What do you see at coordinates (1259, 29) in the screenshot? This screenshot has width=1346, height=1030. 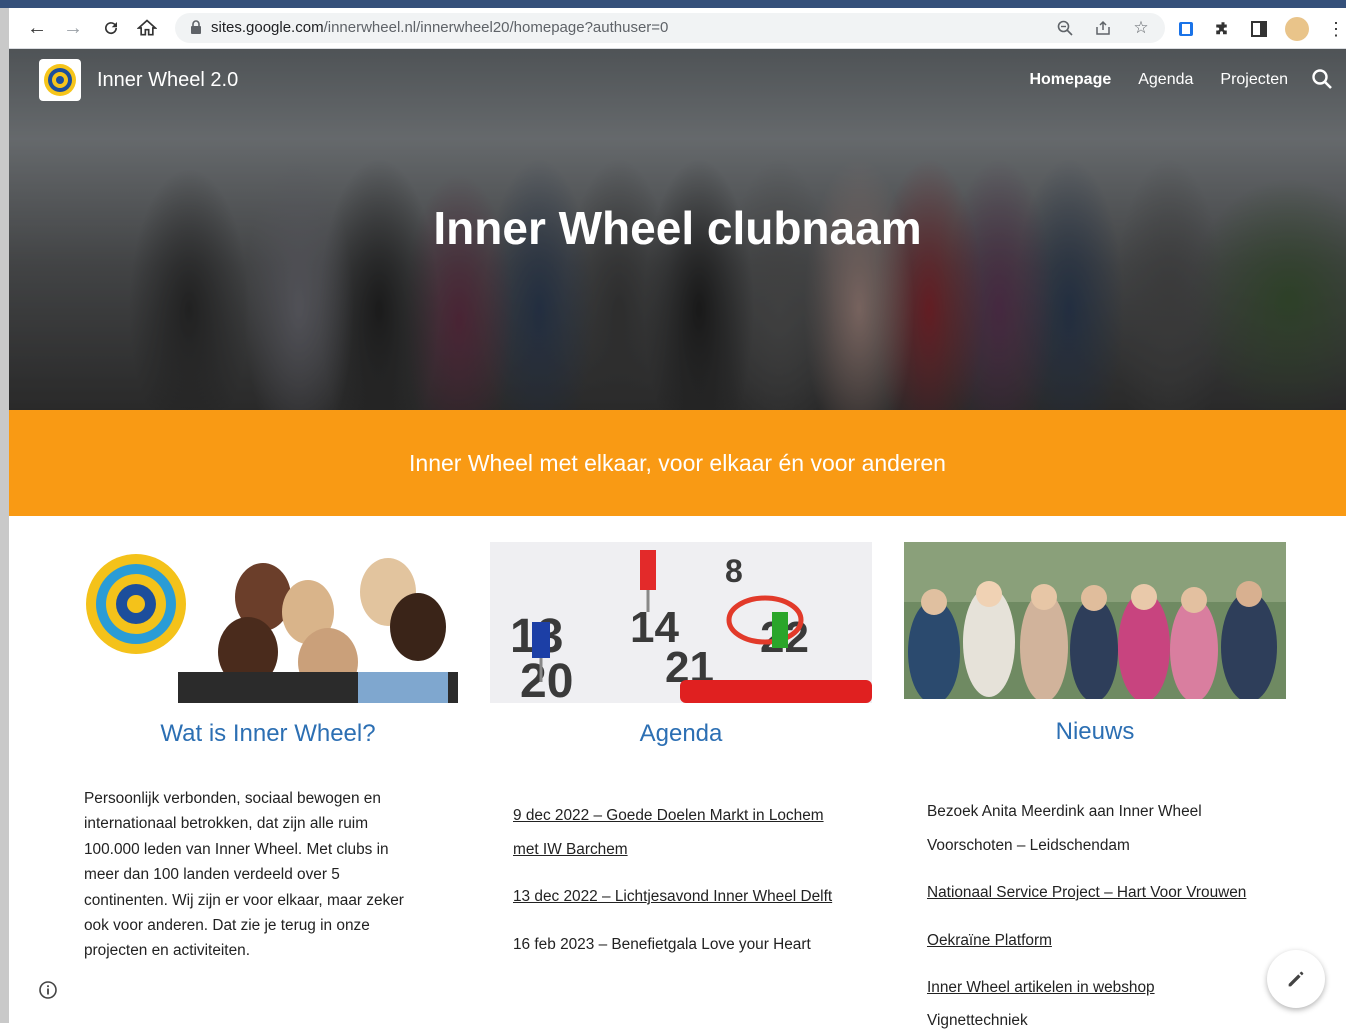 I see `side-panel-icon` at bounding box center [1259, 29].